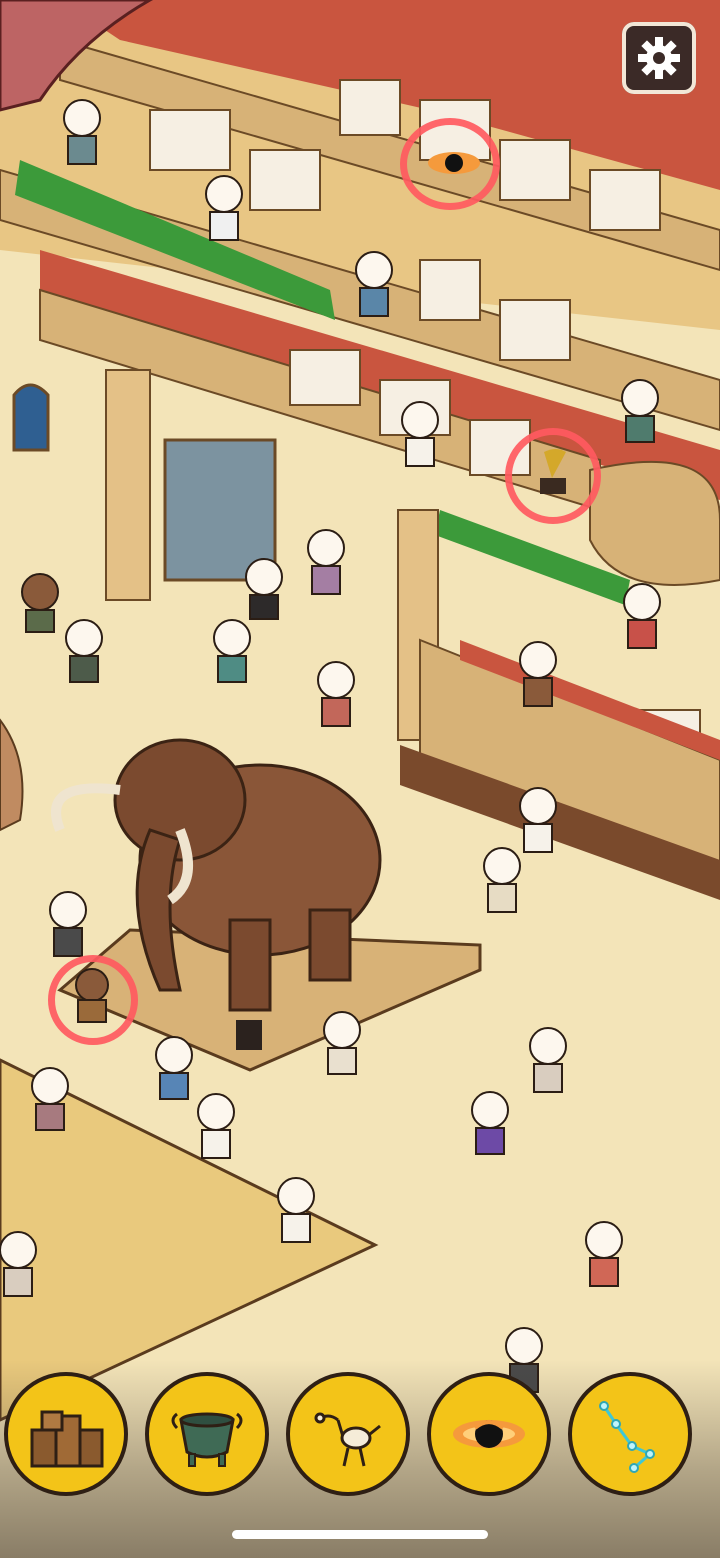 Image resolution: width=720 pixels, height=1558 pixels. What do you see at coordinates (93, 1000) in the screenshot?
I see `found-marker-caveman` at bounding box center [93, 1000].